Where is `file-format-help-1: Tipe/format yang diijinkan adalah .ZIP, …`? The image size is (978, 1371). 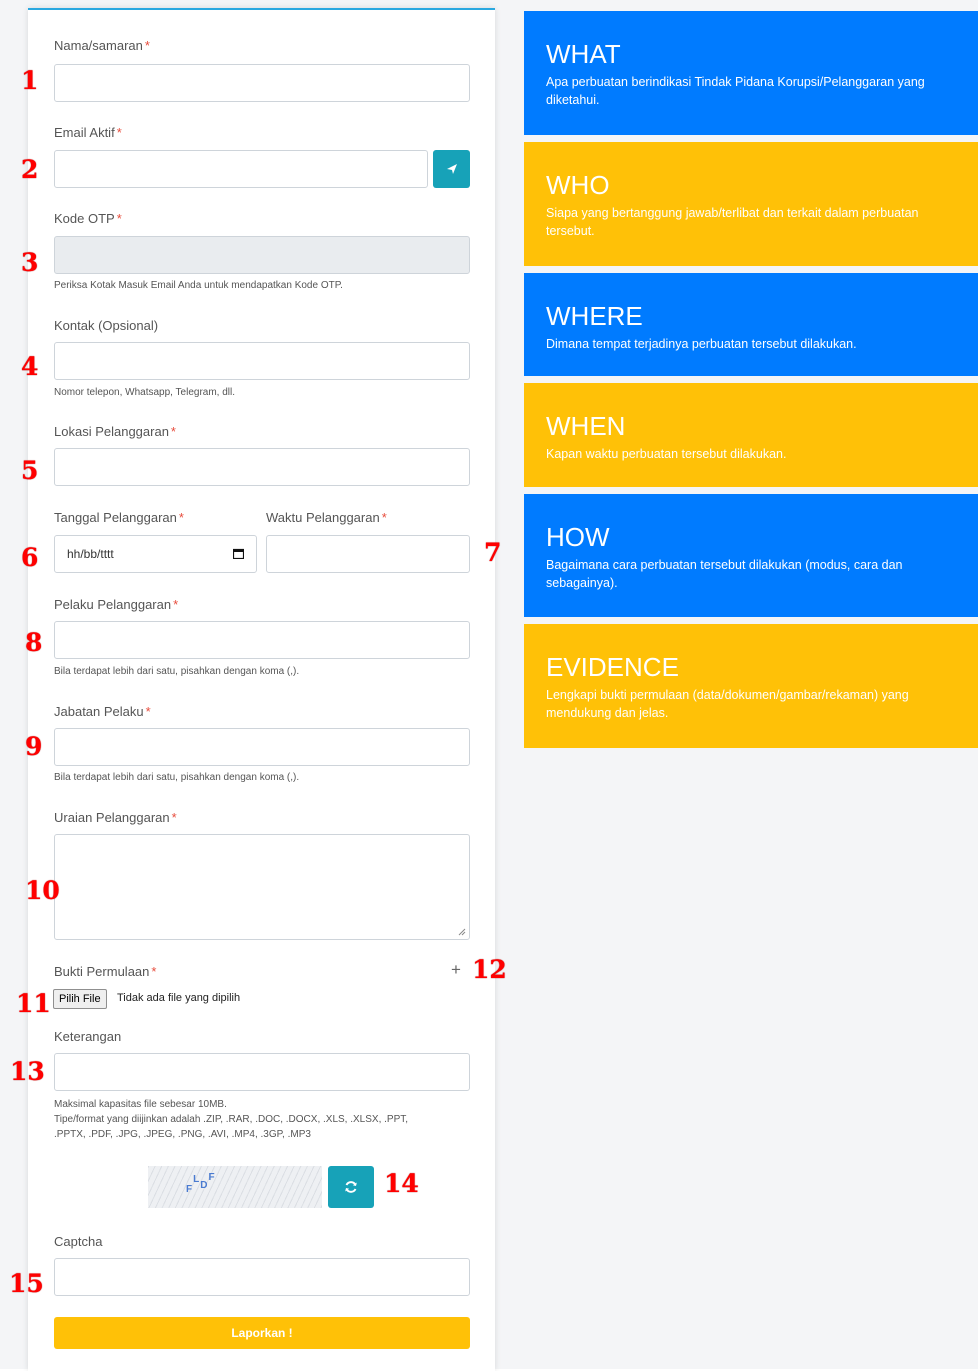 file-format-help-1: Tipe/format yang diijinkan adalah .ZIP, … is located at coordinates (231, 1119).